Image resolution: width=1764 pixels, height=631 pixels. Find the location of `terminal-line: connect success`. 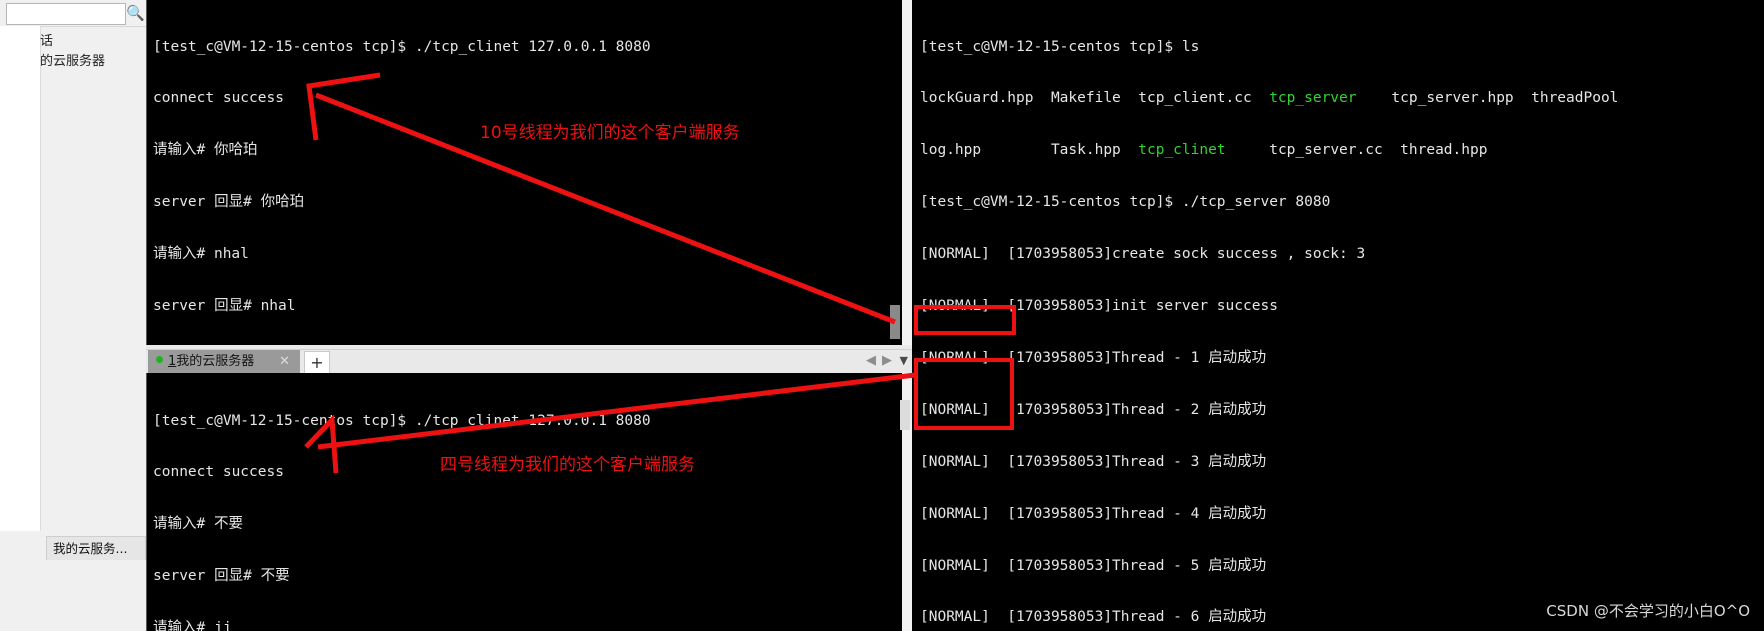

terminal-line: connect success is located at coordinates (218, 98).